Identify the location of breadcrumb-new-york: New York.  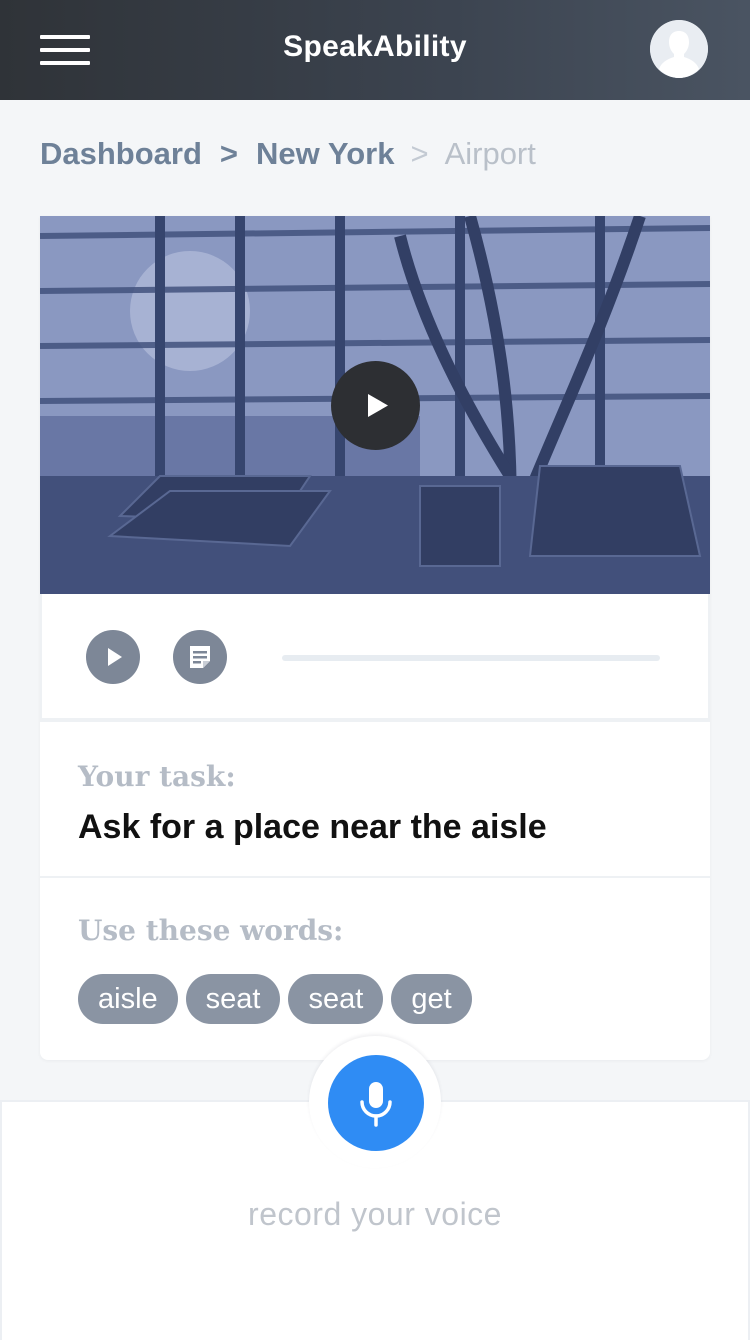
(325, 154).